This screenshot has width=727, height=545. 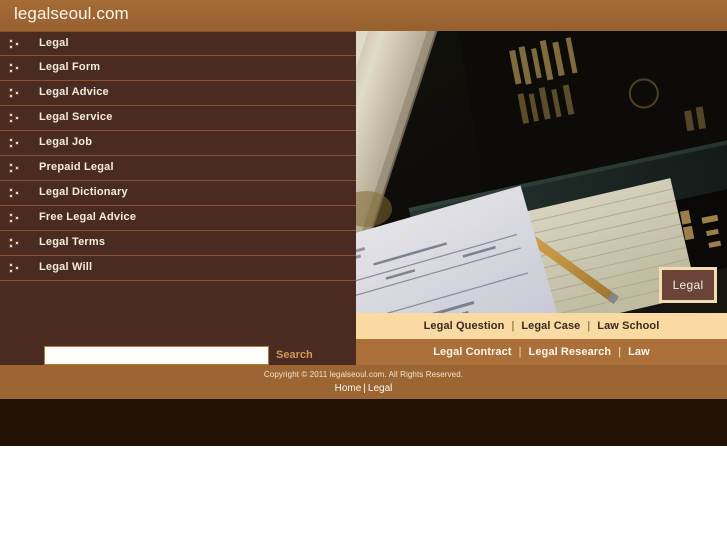 I want to click on sidebar-item-legal-dictionary: Legal Dictionary, so click(x=178, y=193).